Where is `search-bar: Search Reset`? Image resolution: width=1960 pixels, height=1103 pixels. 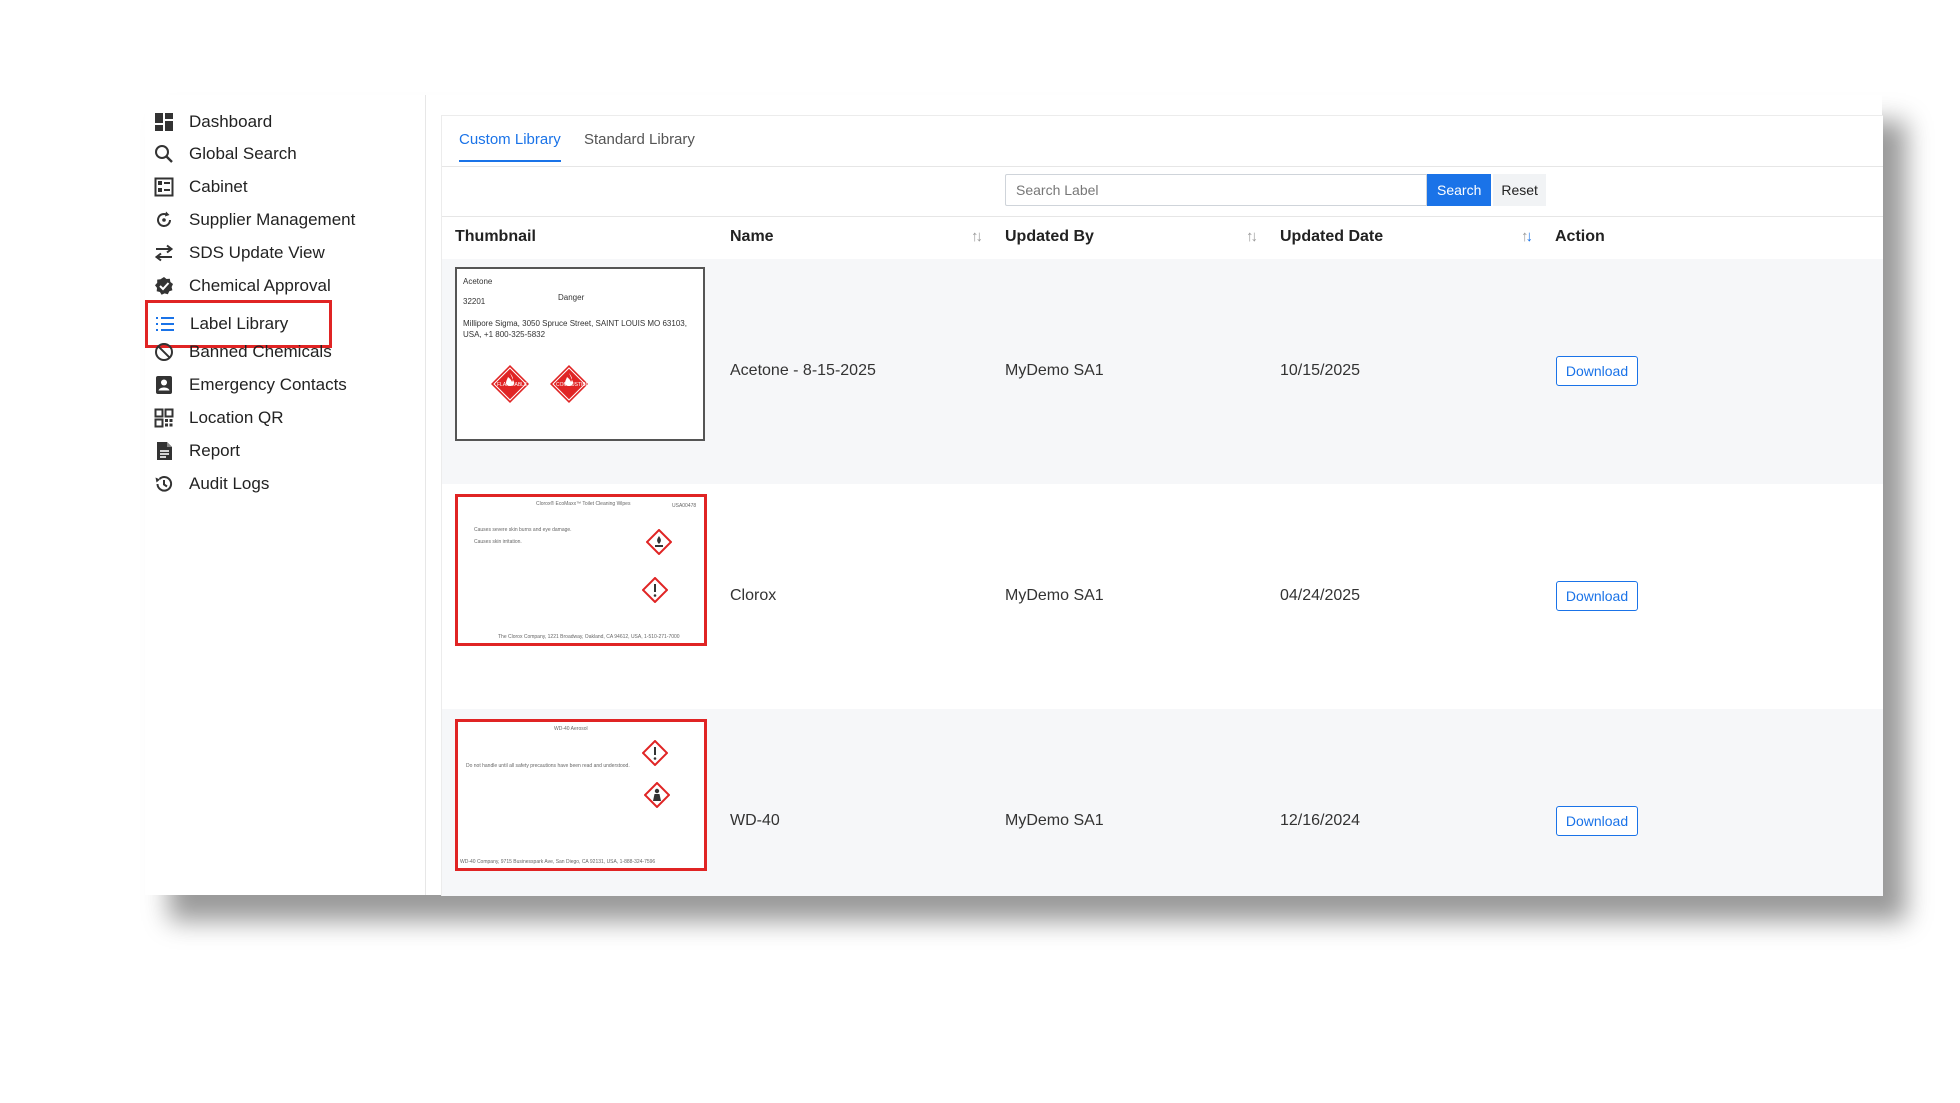 search-bar: Search Reset is located at coordinates (1275, 190).